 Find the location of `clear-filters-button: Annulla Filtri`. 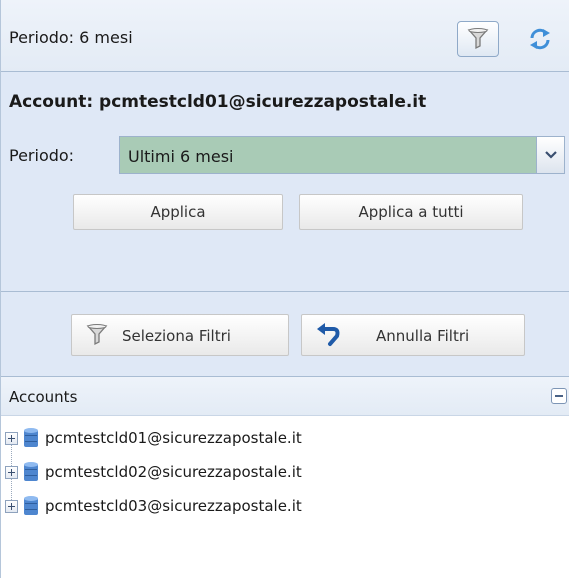

clear-filters-button: Annulla Filtri is located at coordinates (413, 335).